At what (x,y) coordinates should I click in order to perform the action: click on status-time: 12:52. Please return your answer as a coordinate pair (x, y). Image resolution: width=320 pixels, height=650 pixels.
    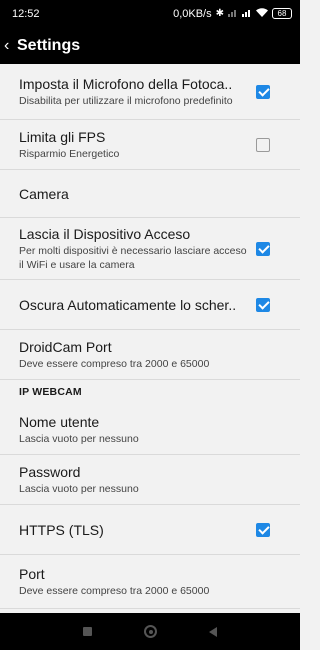
    Looking at the image, I should click on (26, 13).